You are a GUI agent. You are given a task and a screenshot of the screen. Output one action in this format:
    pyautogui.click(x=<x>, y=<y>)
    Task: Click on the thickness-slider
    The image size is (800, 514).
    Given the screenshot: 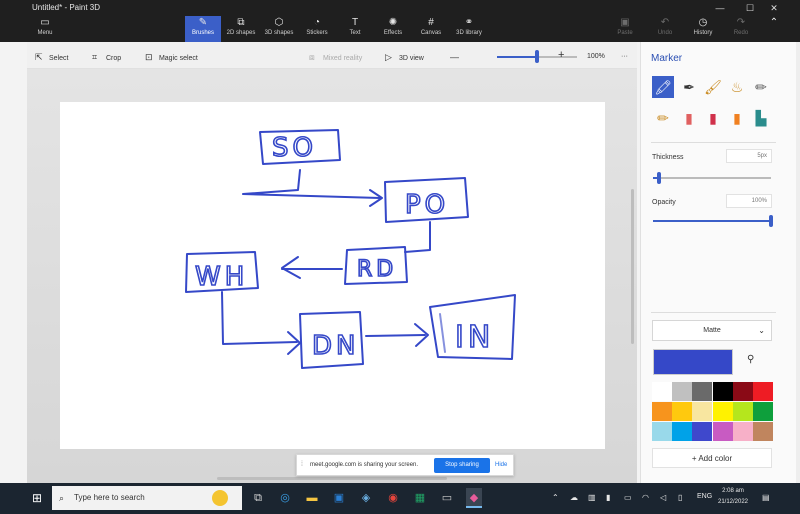 What is the action you would take?
    pyautogui.click(x=712, y=178)
    